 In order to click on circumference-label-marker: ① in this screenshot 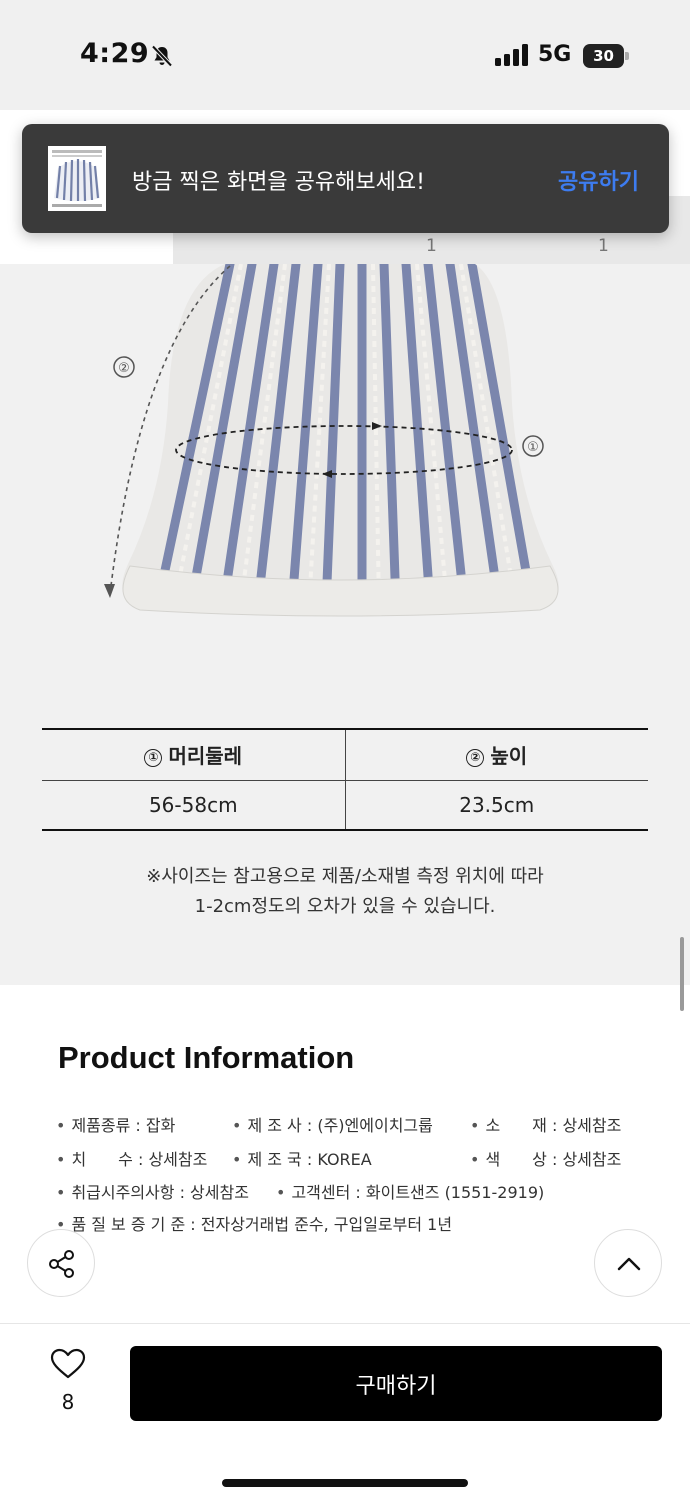, I will do `click(533, 446)`.